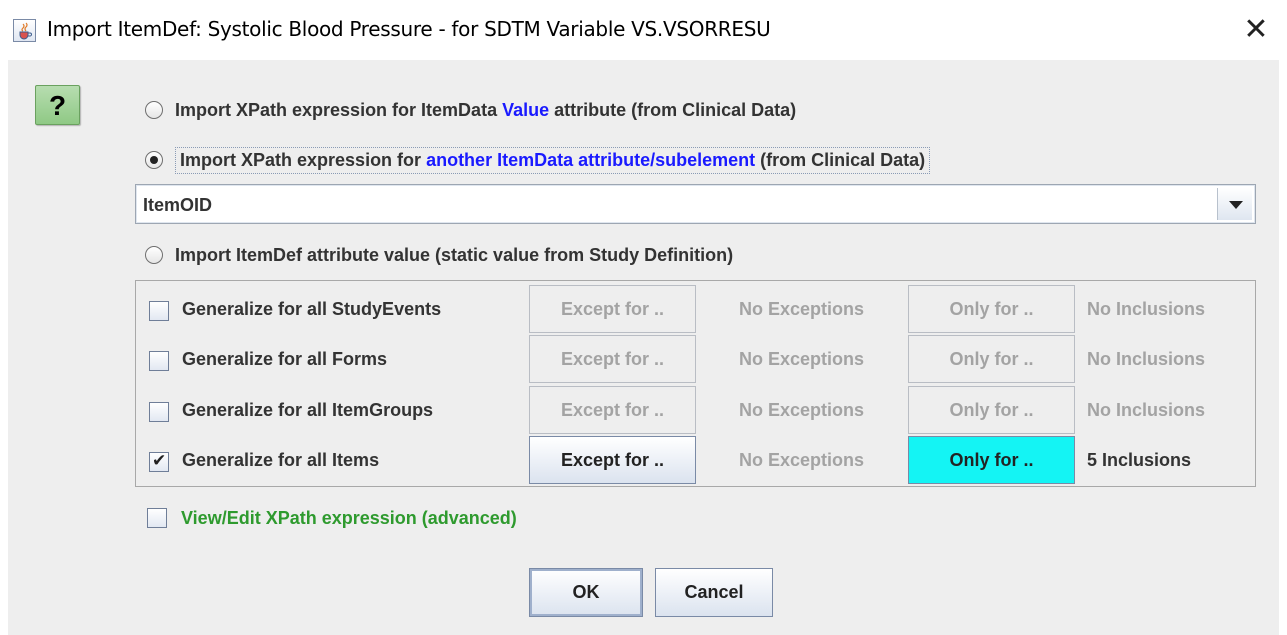  What do you see at coordinates (24, 30) in the screenshot?
I see `java-cup-icon` at bounding box center [24, 30].